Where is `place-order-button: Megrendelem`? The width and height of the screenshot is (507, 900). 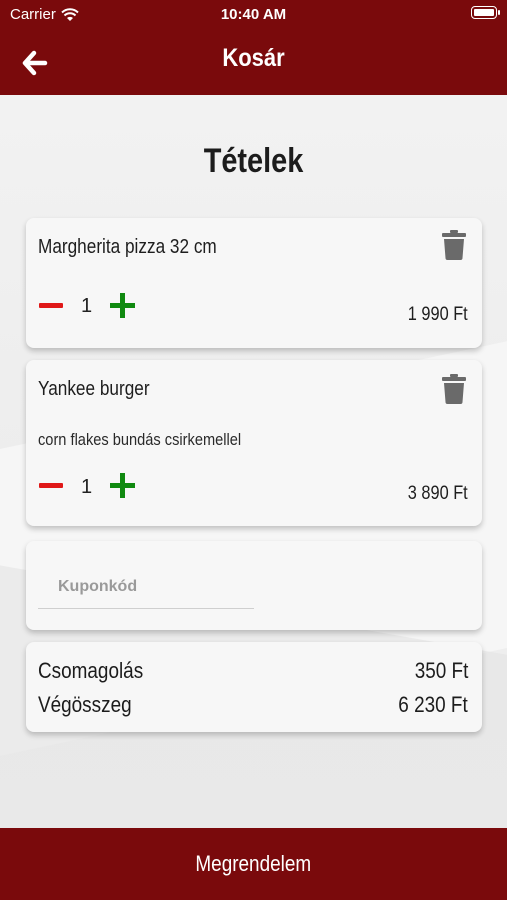 place-order-button: Megrendelem is located at coordinates (253, 864).